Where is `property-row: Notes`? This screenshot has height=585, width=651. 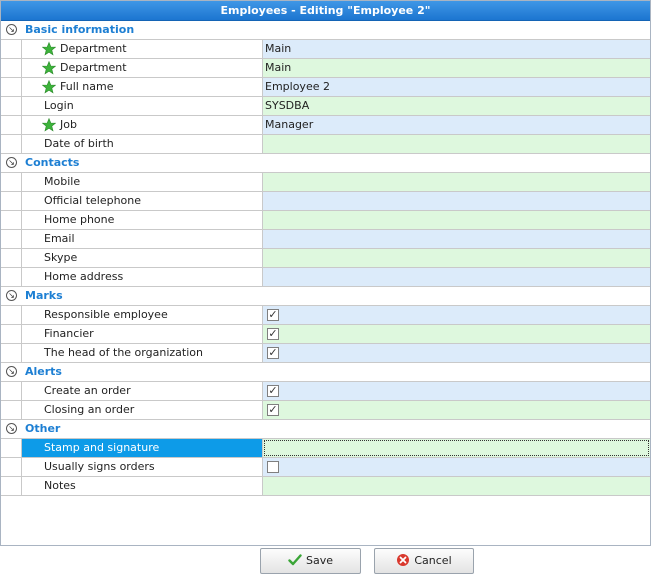 property-row: Notes is located at coordinates (325, 486).